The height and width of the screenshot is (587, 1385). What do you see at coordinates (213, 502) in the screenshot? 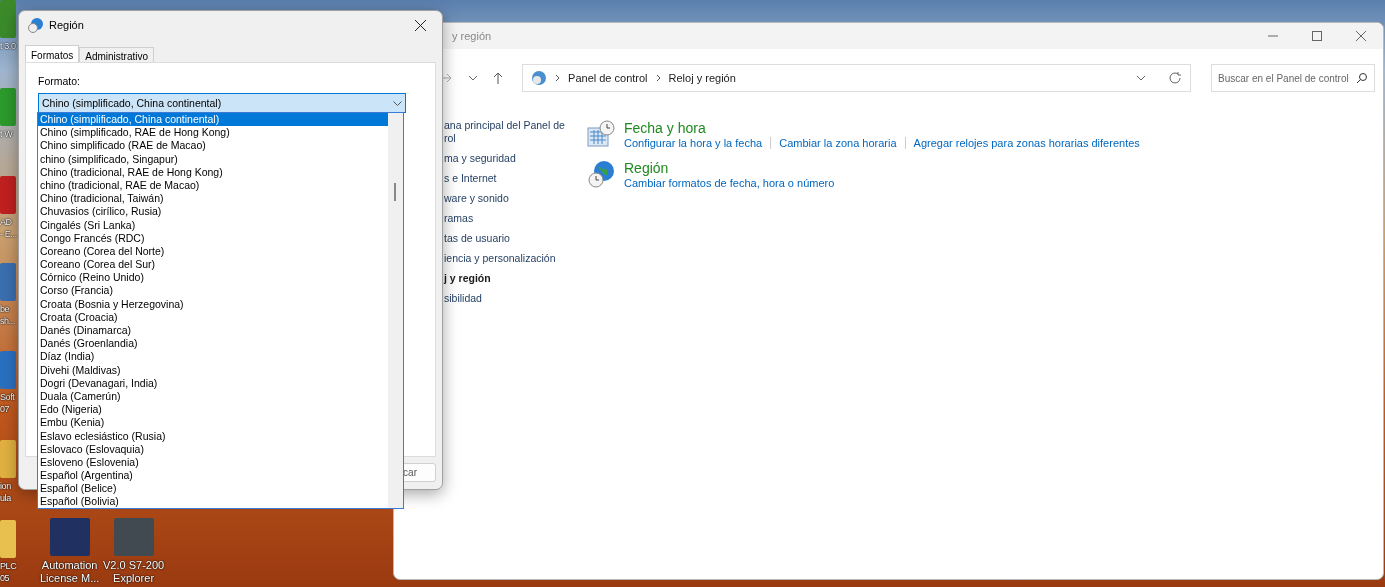
I see `list-option: Español (Bolivia)` at bounding box center [213, 502].